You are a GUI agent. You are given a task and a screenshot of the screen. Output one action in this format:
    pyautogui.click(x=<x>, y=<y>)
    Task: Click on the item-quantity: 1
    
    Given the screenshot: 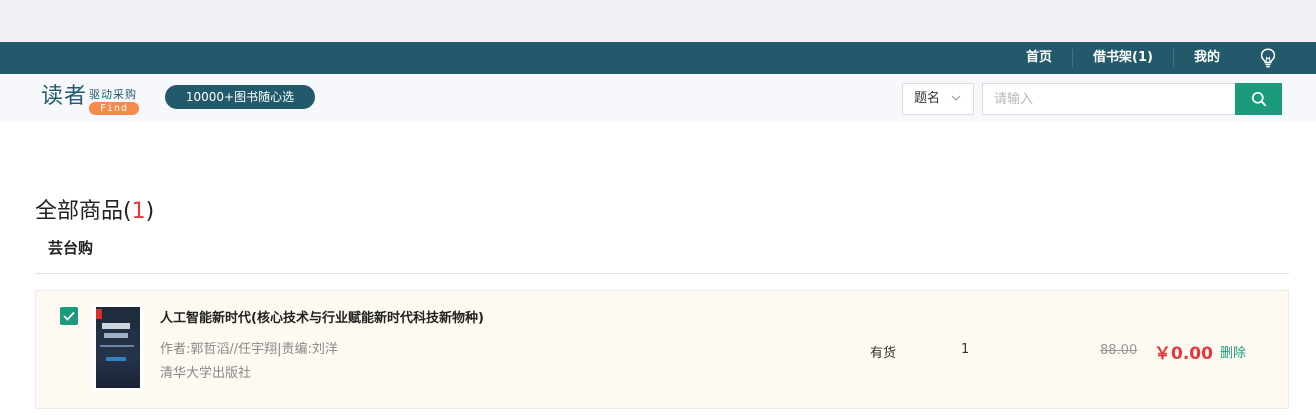 What is the action you would take?
    pyautogui.click(x=965, y=349)
    